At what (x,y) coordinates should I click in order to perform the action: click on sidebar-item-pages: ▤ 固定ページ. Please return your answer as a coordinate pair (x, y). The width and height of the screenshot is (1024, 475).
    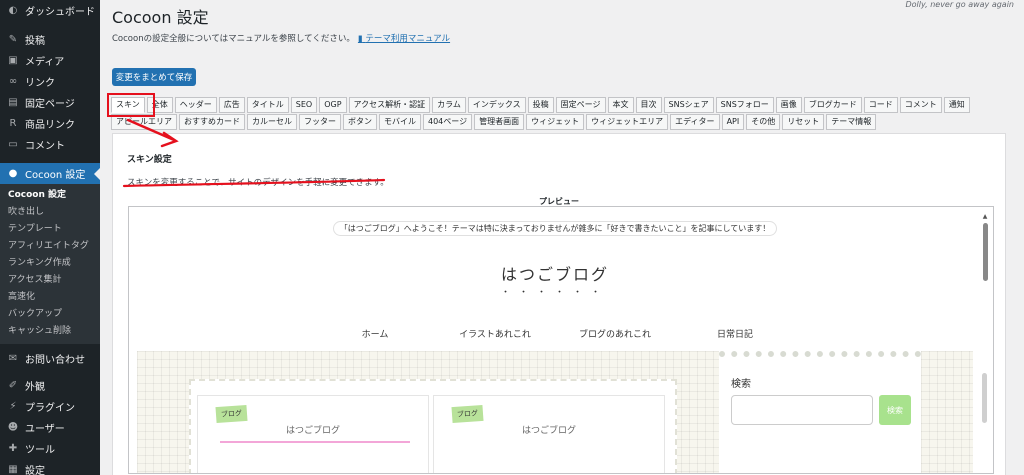
    Looking at the image, I should click on (50, 102).